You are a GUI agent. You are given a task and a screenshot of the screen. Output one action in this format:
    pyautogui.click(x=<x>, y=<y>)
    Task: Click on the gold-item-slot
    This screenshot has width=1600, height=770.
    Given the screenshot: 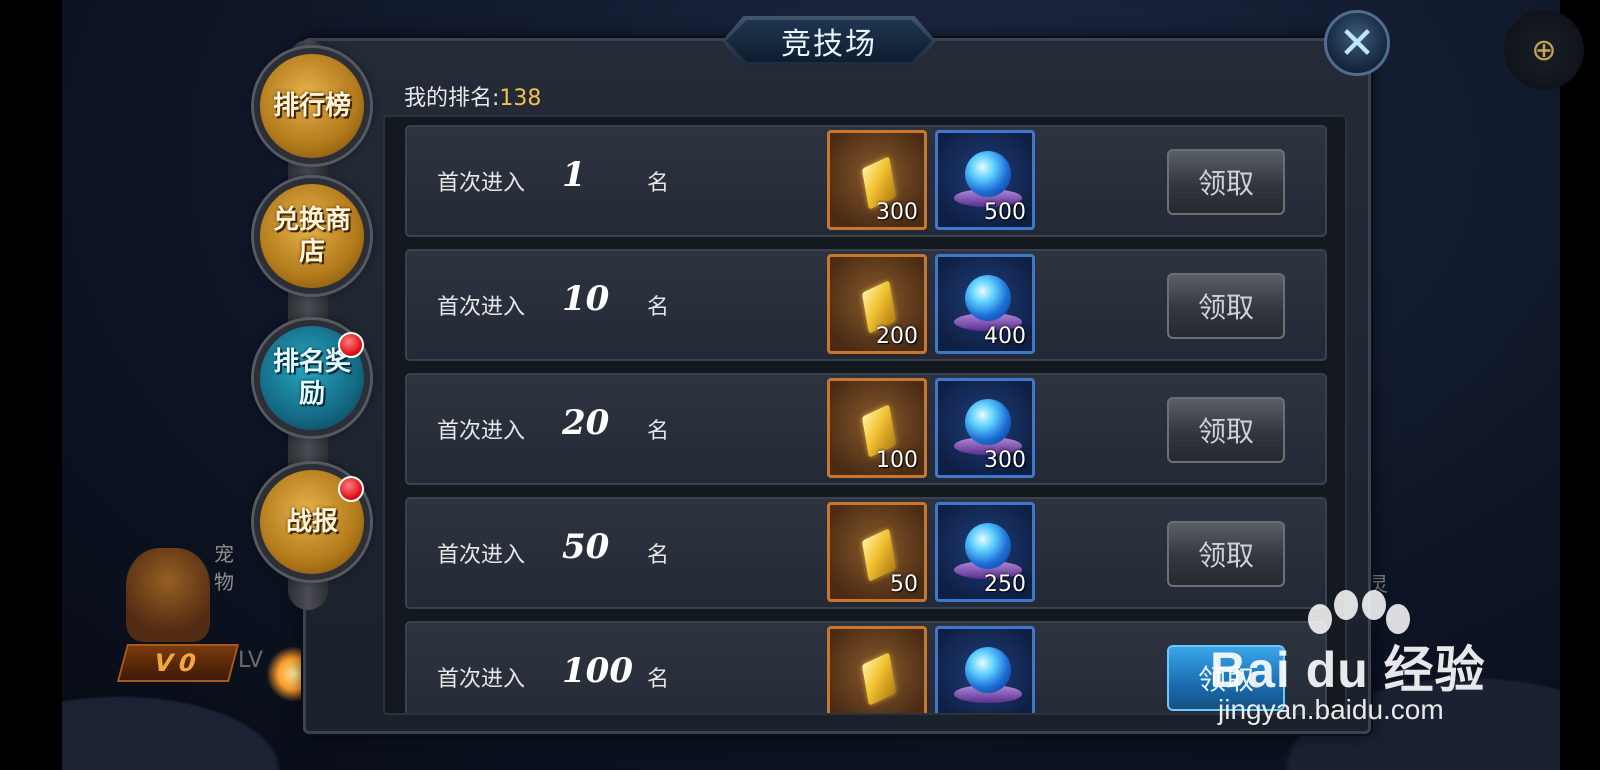 What is the action you would take?
    pyautogui.click(x=877, y=669)
    